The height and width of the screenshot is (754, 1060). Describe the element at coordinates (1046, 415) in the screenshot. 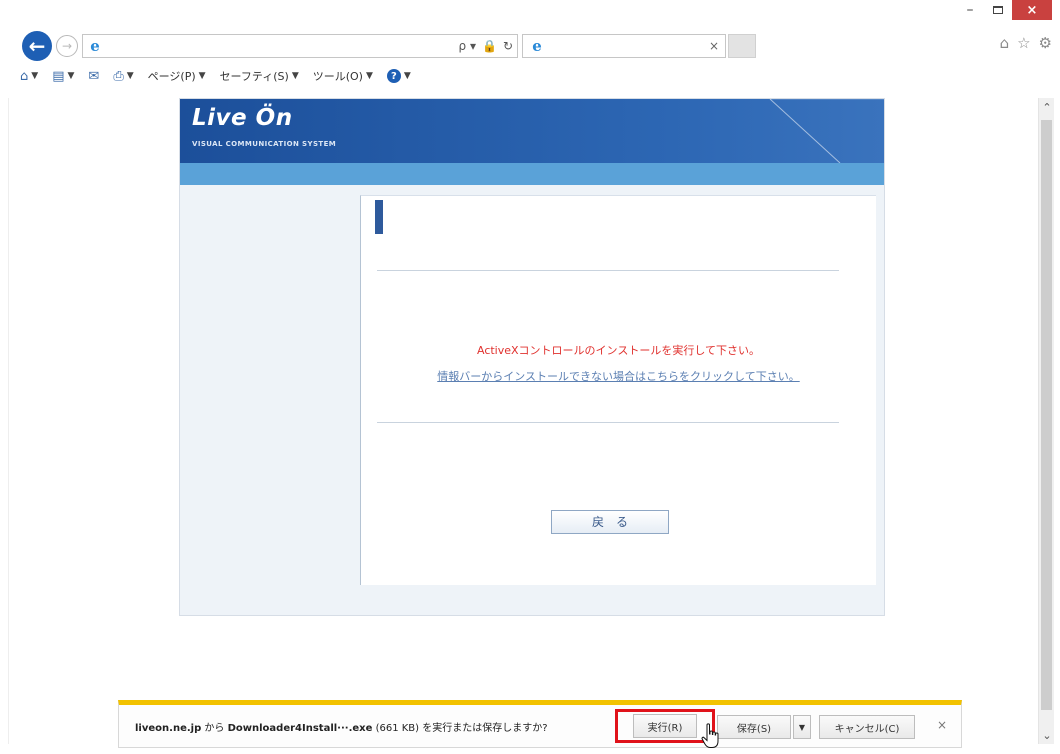

I see `scroll-thumb` at that location.